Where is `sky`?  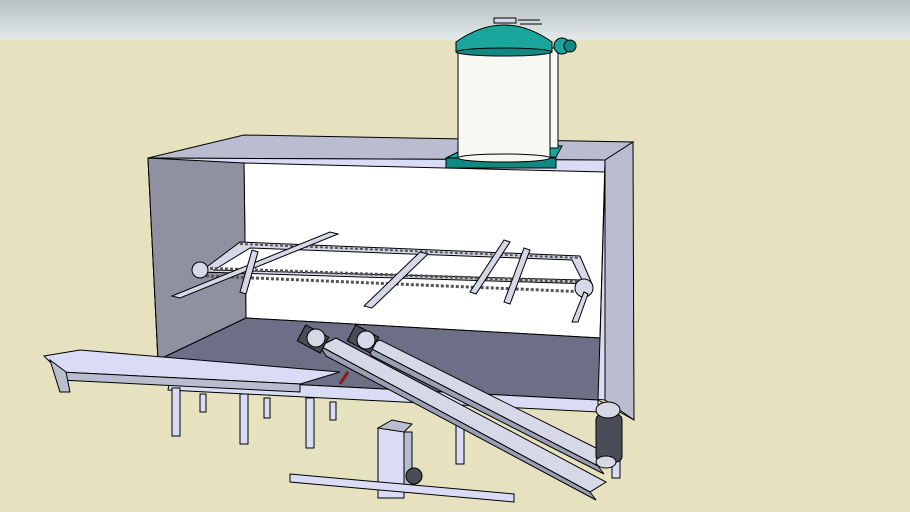 sky is located at coordinates (455, 20).